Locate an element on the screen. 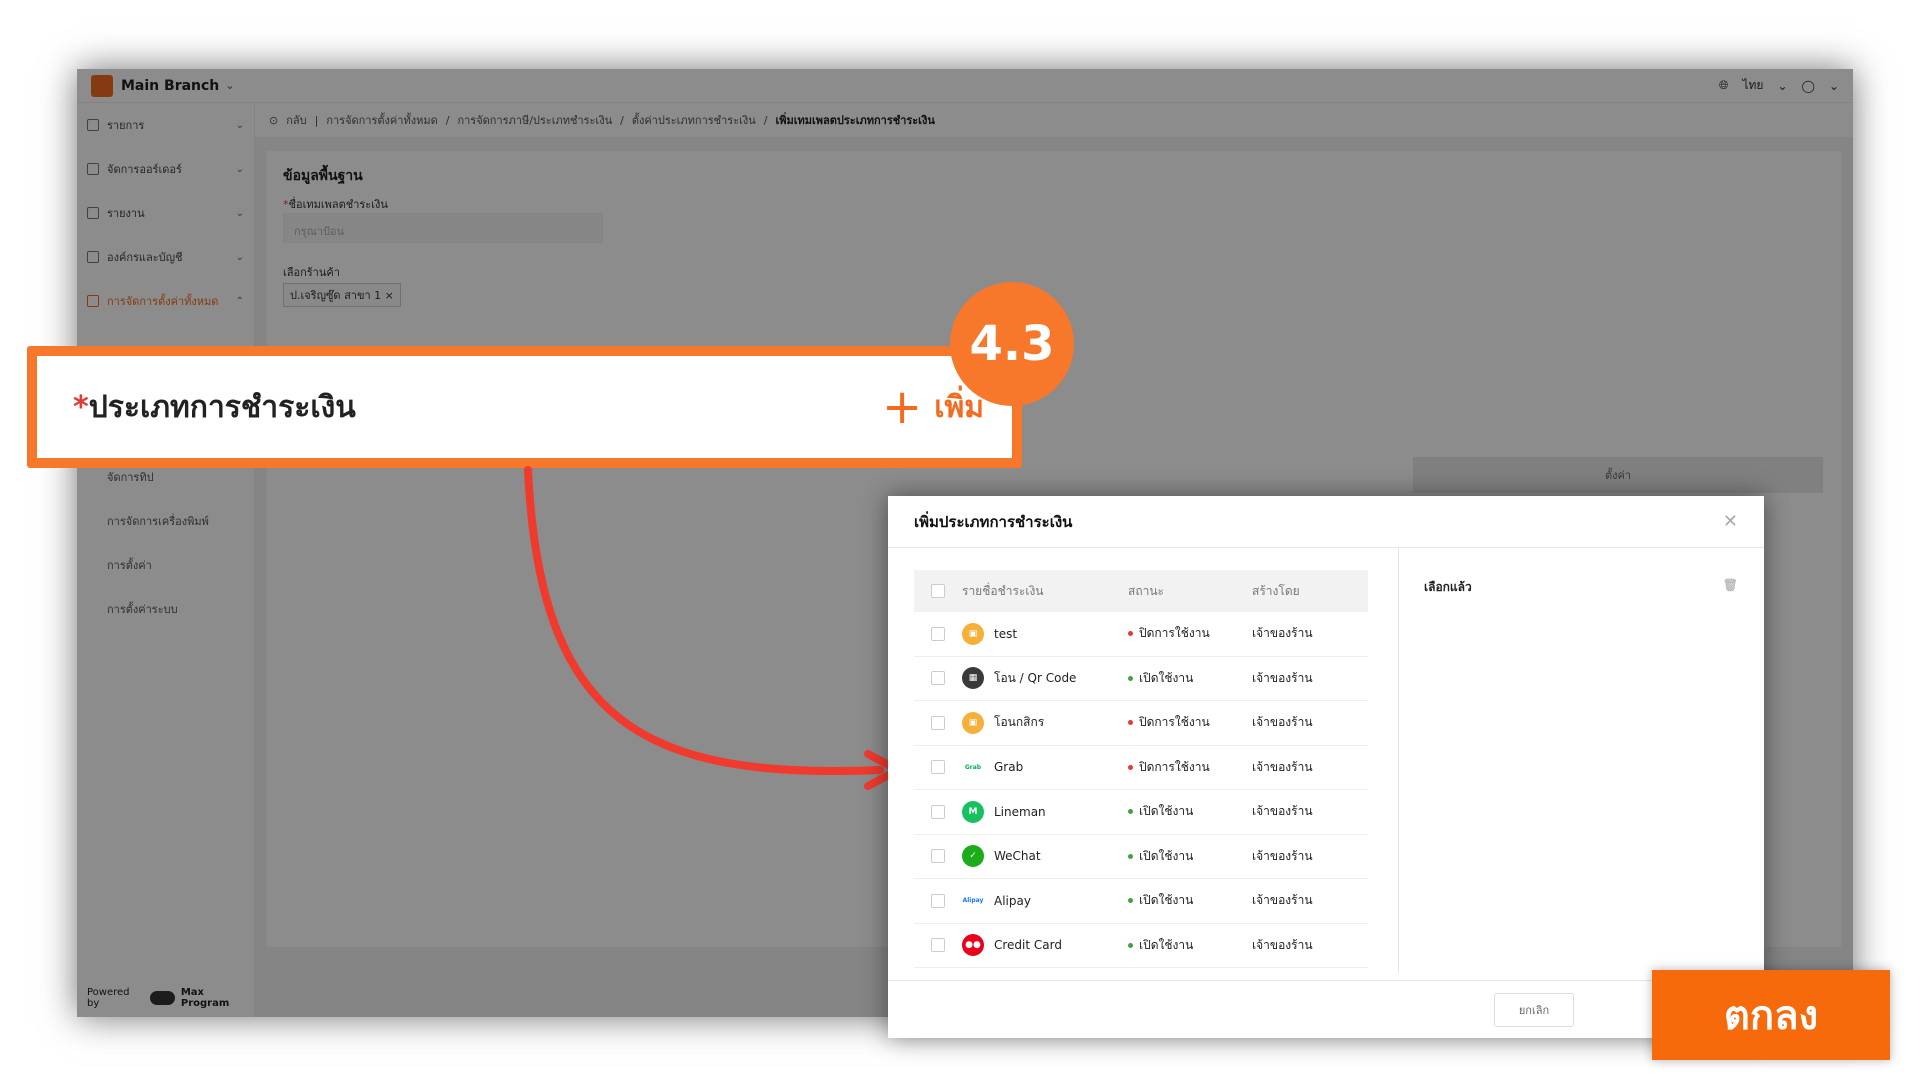 This screenshot has height=1080, width=1920. payment-name: Lineman is located at coordinates (1020, 811).